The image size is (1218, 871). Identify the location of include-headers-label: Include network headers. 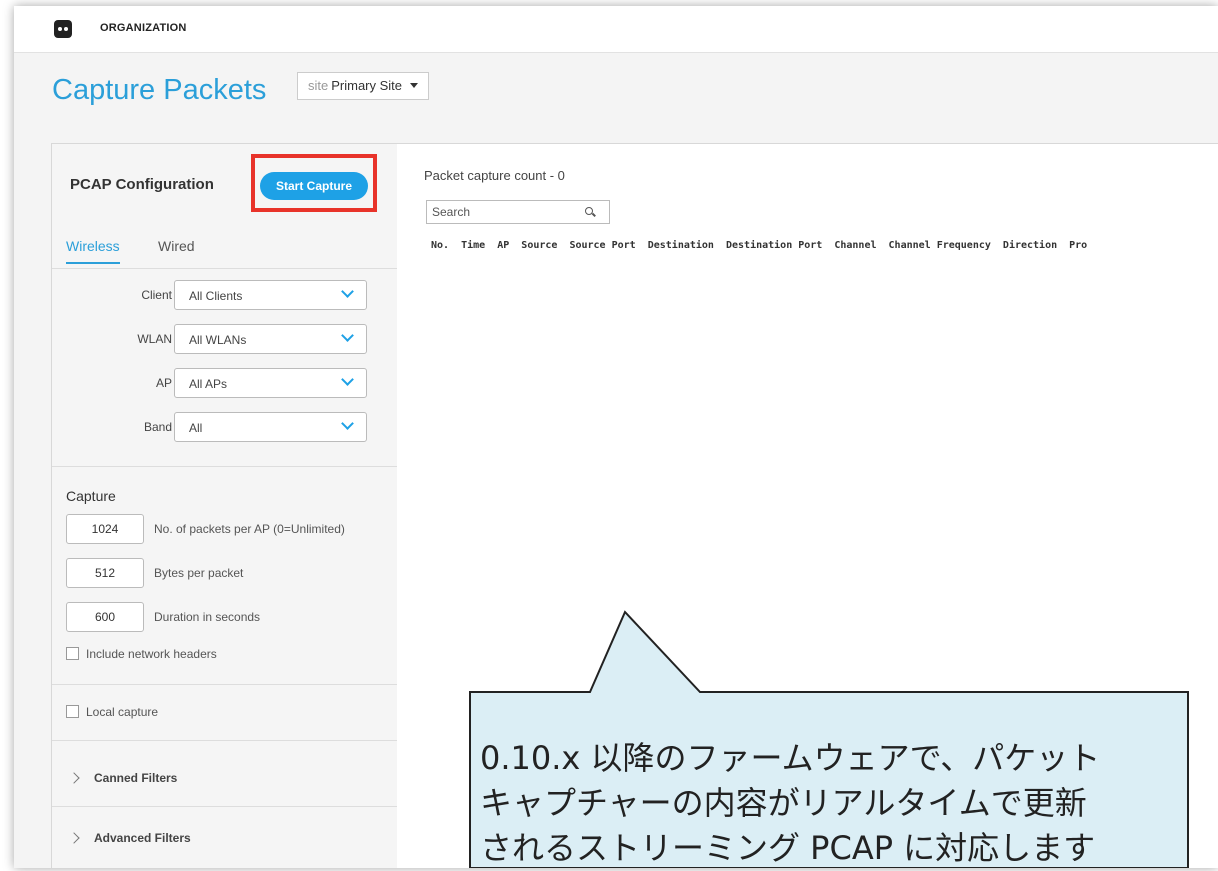
(151, 654).